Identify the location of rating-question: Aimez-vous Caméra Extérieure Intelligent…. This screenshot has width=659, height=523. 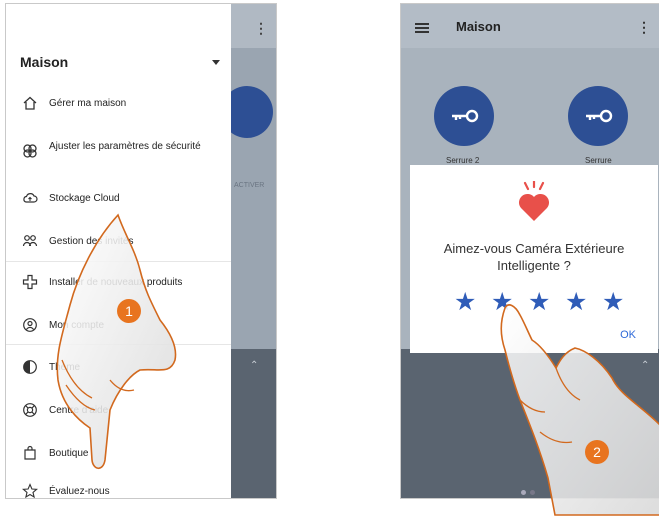
(534, 257).